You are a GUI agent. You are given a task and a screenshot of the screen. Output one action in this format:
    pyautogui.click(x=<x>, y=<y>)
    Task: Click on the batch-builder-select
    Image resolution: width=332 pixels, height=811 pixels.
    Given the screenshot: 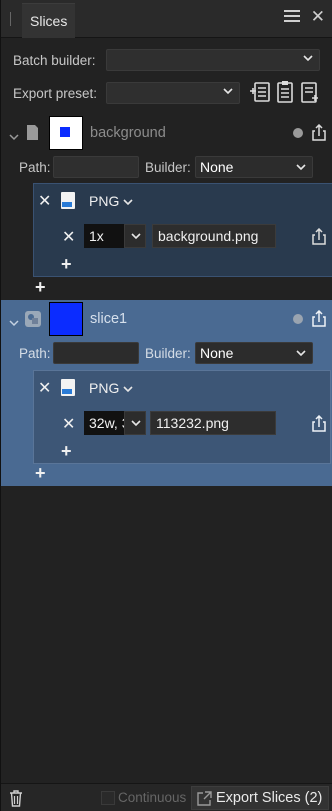 What is the action you would take?
    pyautogui.click(x=213, y=60)
    